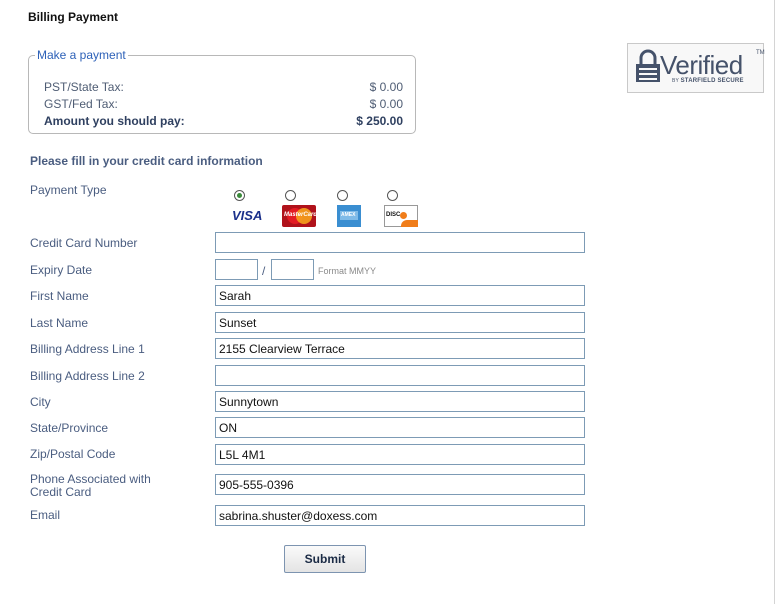 The image size is (775, 604). What do you see at coordinates (87, 376) in the screenshot?
I see `address-line2-label: Billing Address Line 2` at bounding box center [87, 376].